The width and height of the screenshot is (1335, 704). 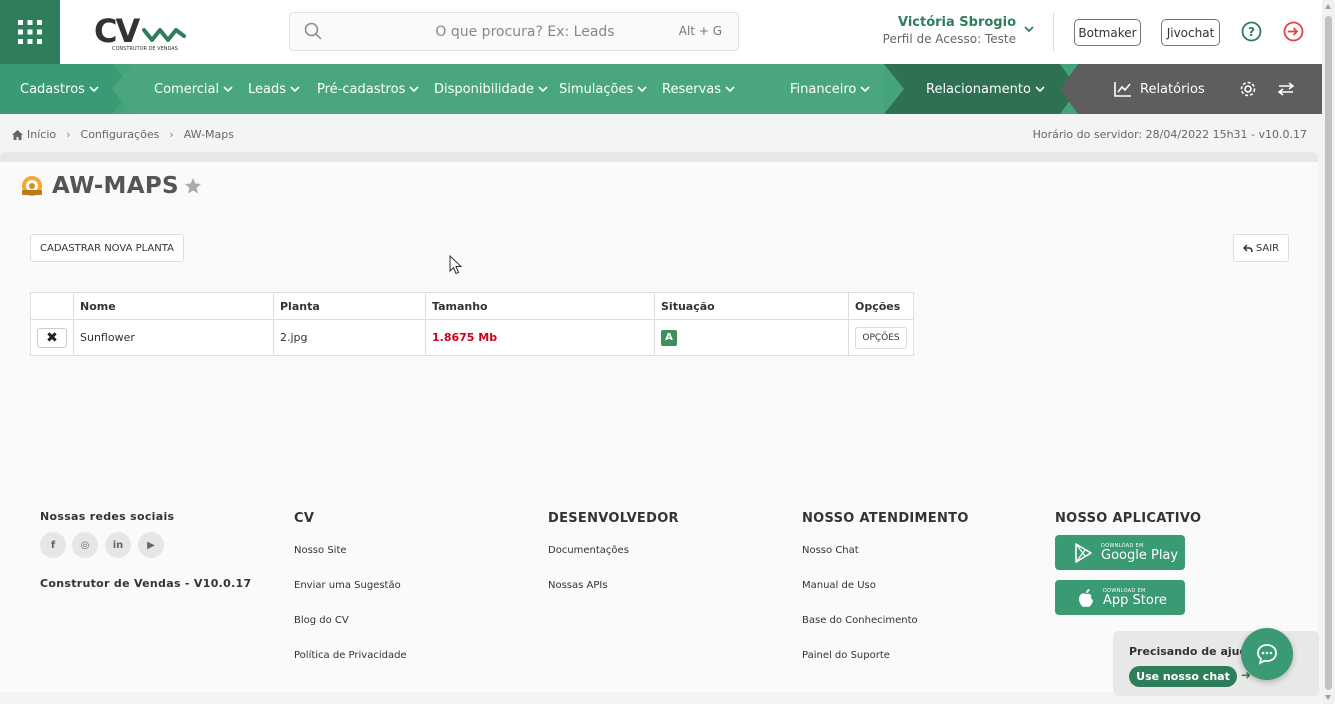 What do you see at coordinates (881, 337) in the screenshot?
I see `options-button: OPÇÕES` at bounding box center [881, 337].